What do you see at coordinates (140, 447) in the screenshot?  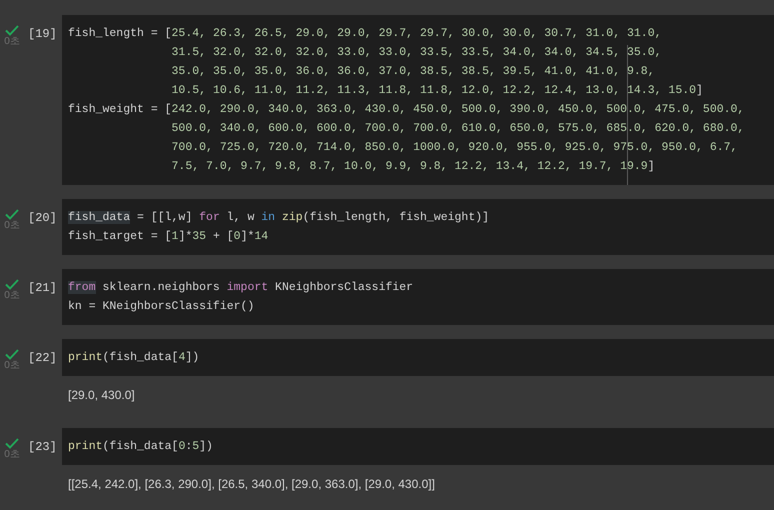 I see `code-line: print(fish_data[0:5])` at bounding box center [140, 447].